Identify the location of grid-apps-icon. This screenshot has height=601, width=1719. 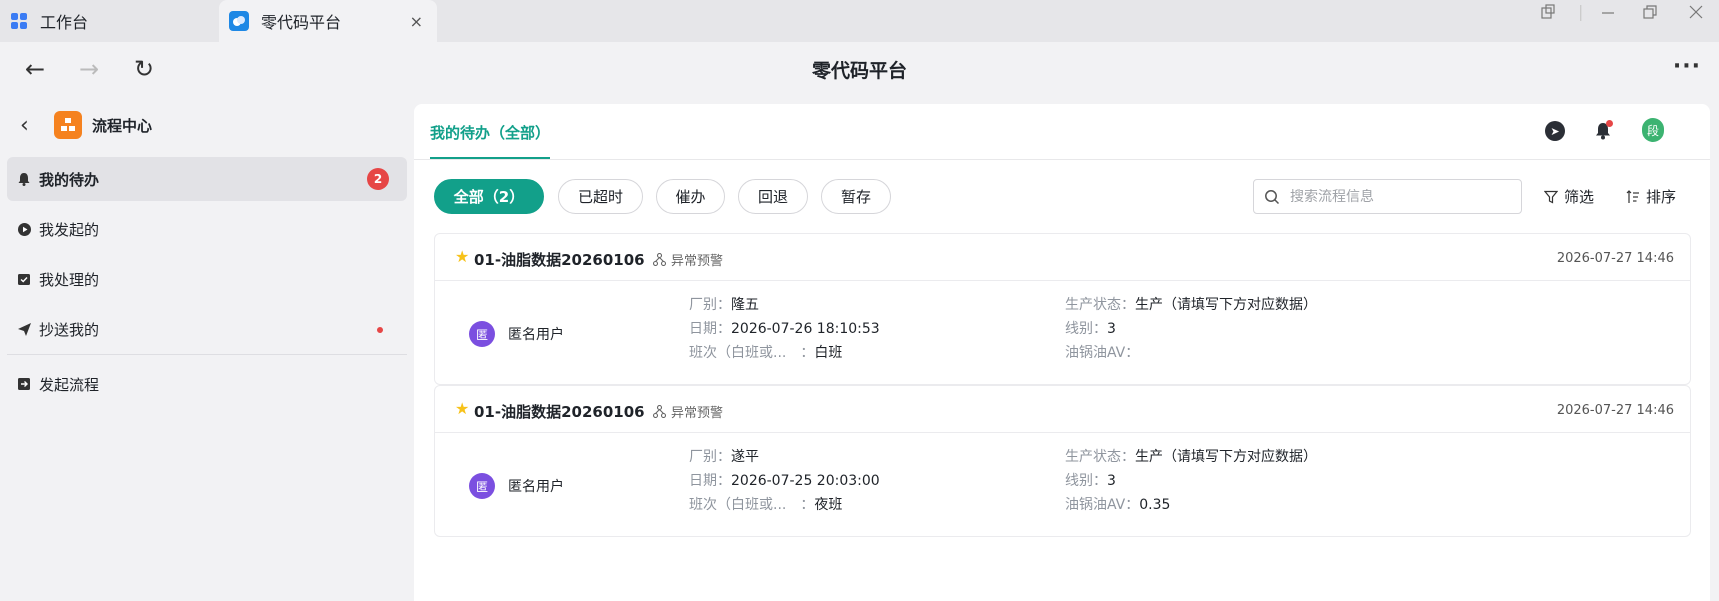
(19, 21).